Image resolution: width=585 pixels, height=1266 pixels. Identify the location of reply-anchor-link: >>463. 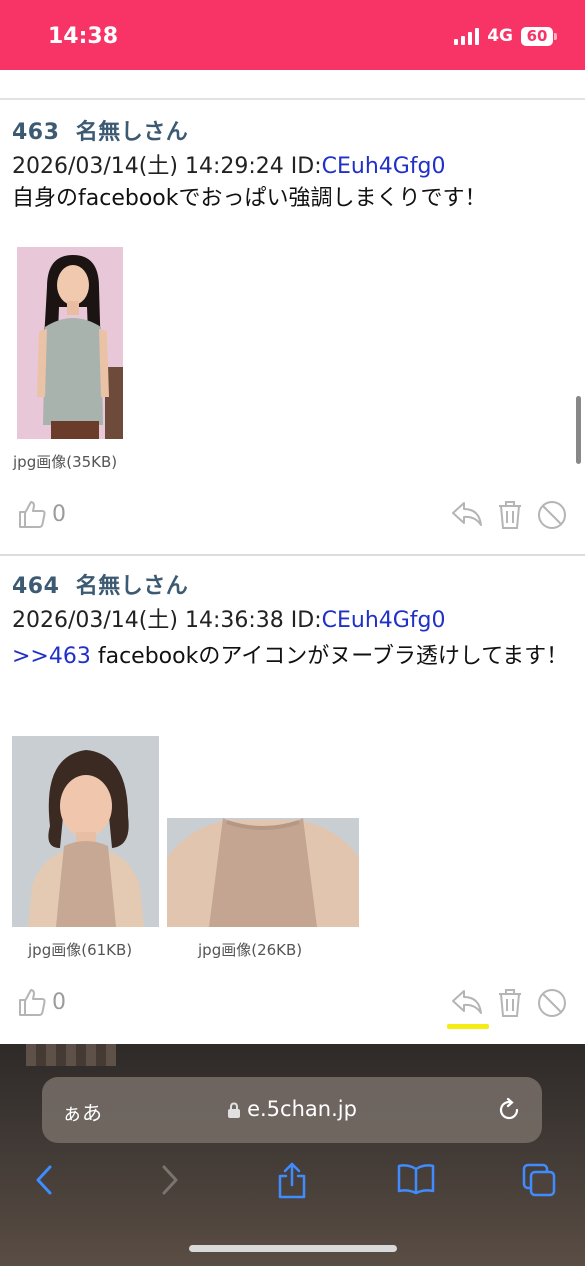
(51, 656).